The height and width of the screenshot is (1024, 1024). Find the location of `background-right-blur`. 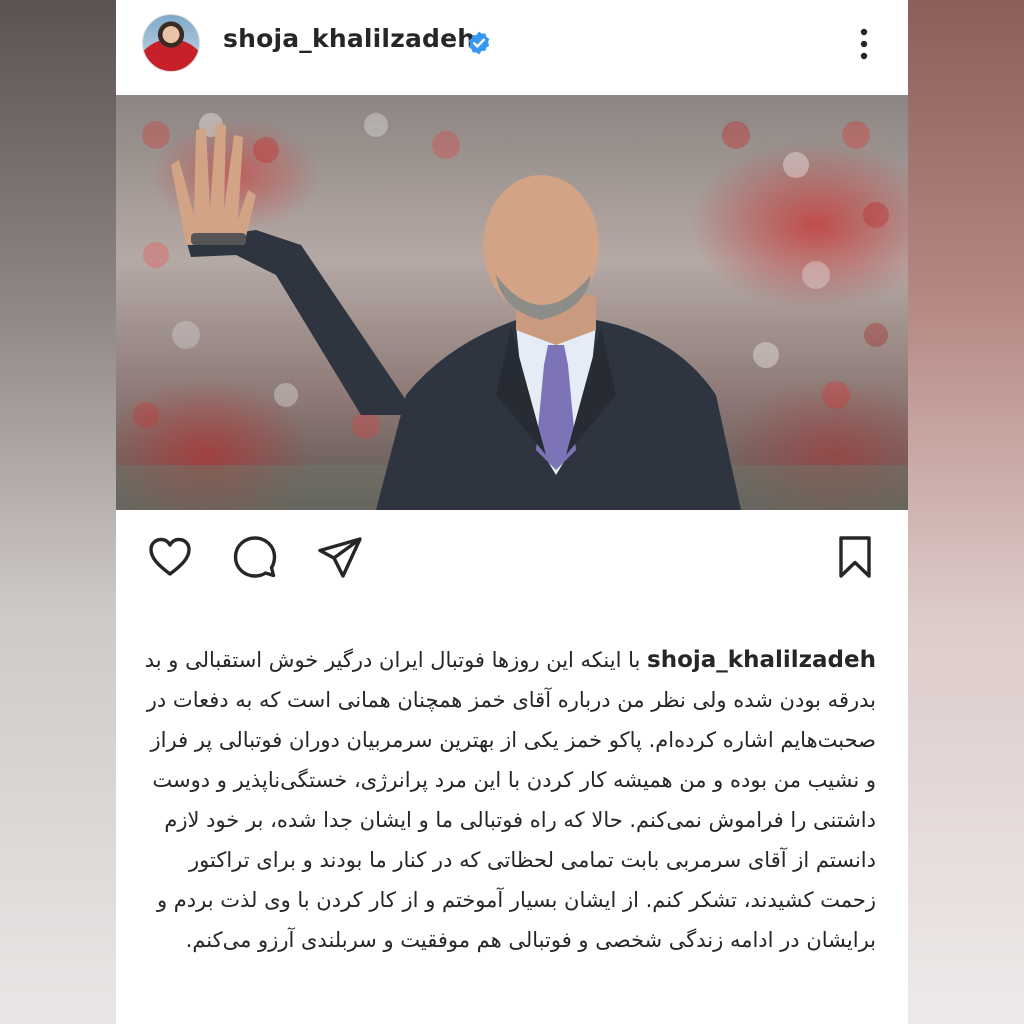

background-right-blur is located at coordinates (966, 512).